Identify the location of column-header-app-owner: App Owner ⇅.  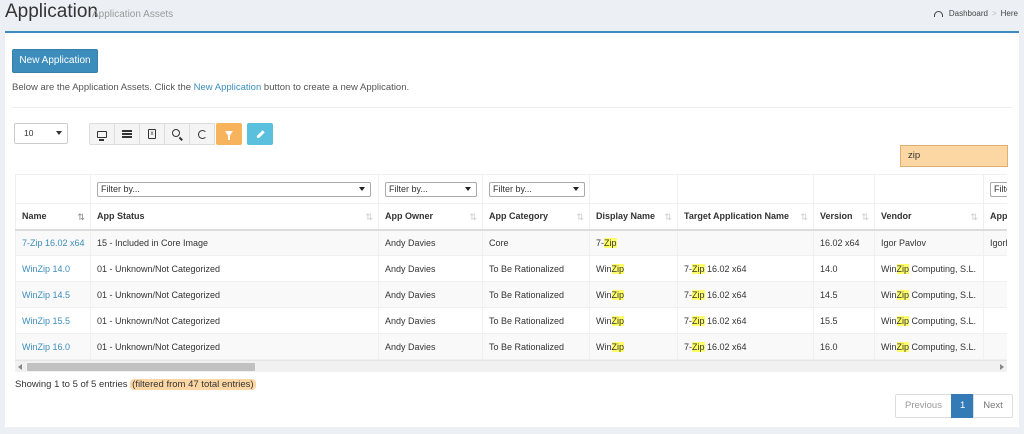
(430, 217).